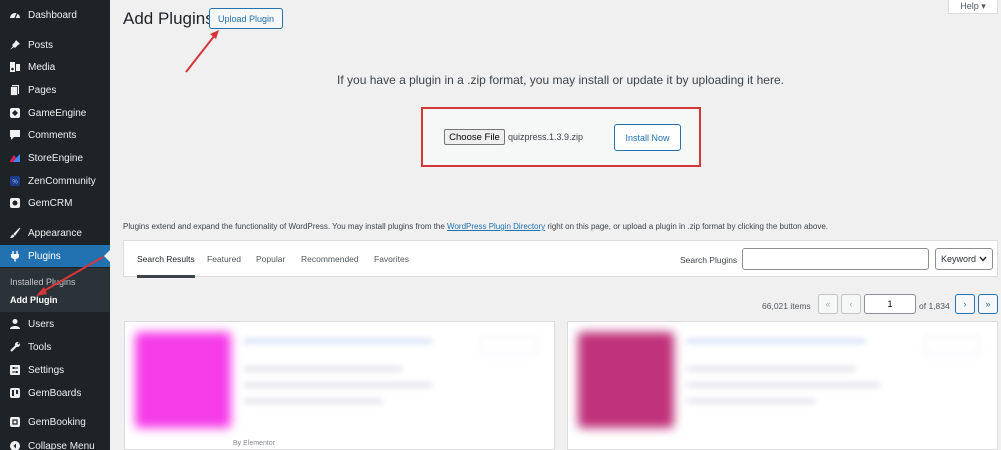  I want to click on search-type-select: Keyword, so click(964, 259).